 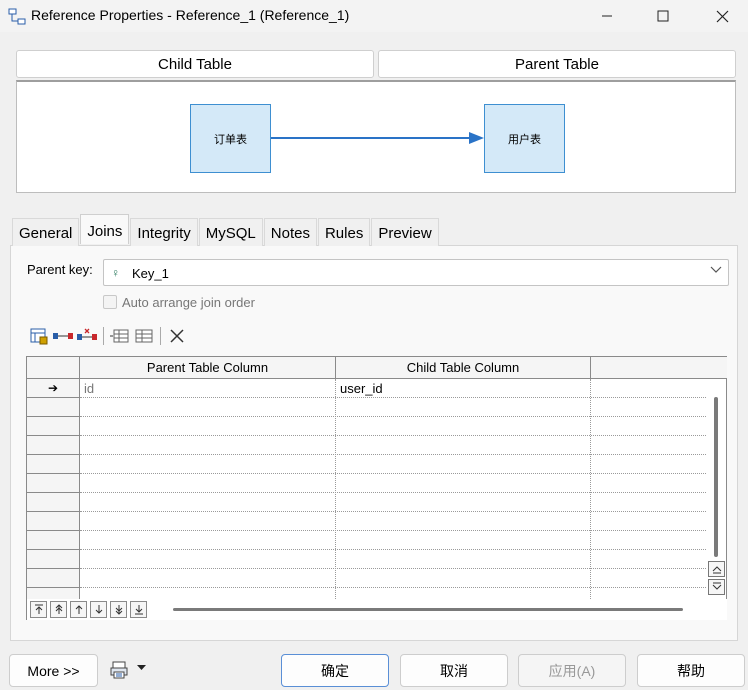 What do you see at coordinates (290, 232) in the screenshot?
I see `tab-notes: Notes` at bounding box center [290, 232].